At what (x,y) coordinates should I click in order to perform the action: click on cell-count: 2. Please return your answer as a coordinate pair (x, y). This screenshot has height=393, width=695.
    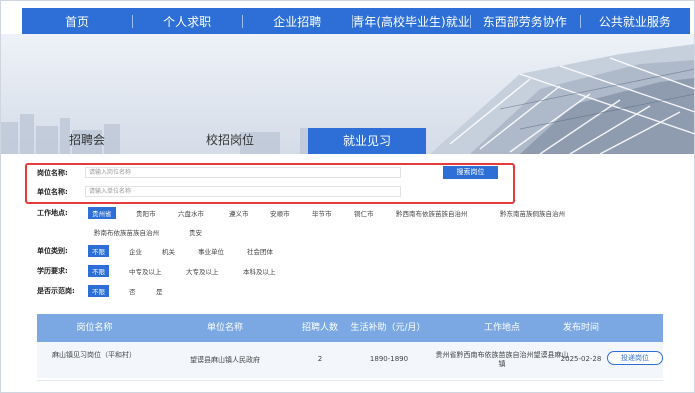
    Looking at the image, I should click on (320, 359).